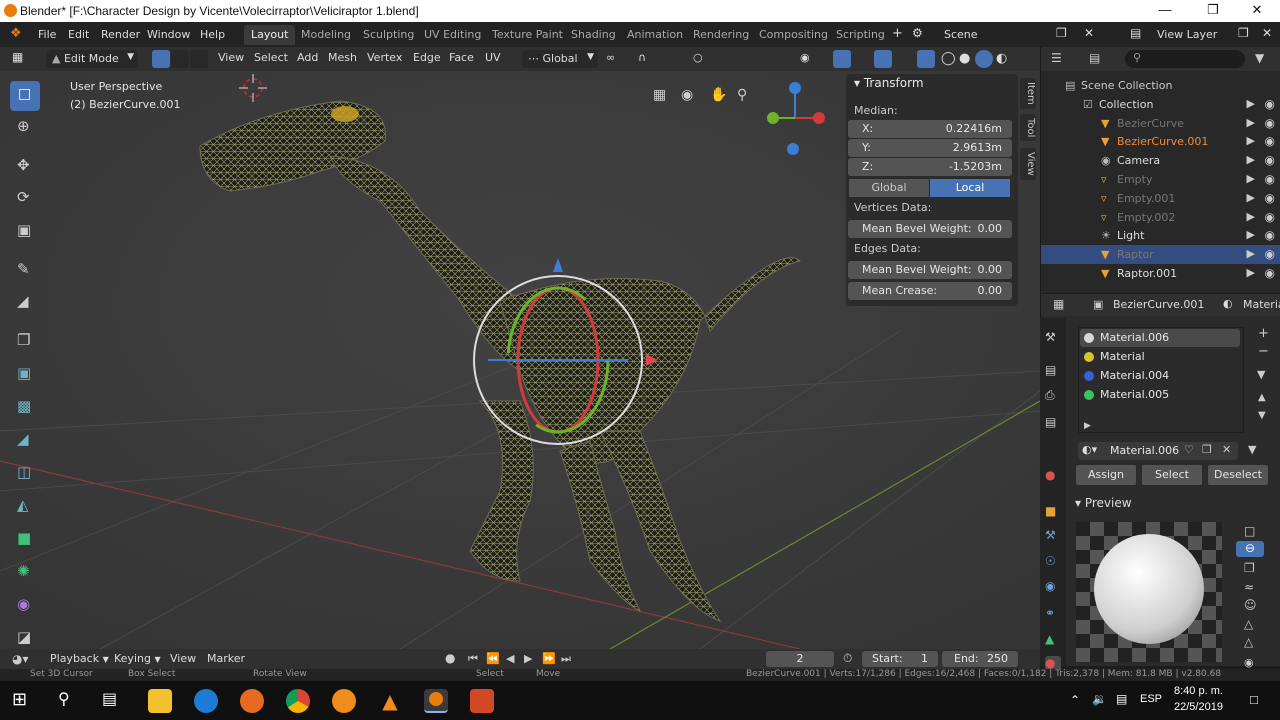 This screenshot has height=720, width=1280. I want to click on unlink-material-icon: ✕, so click(1226, 449).